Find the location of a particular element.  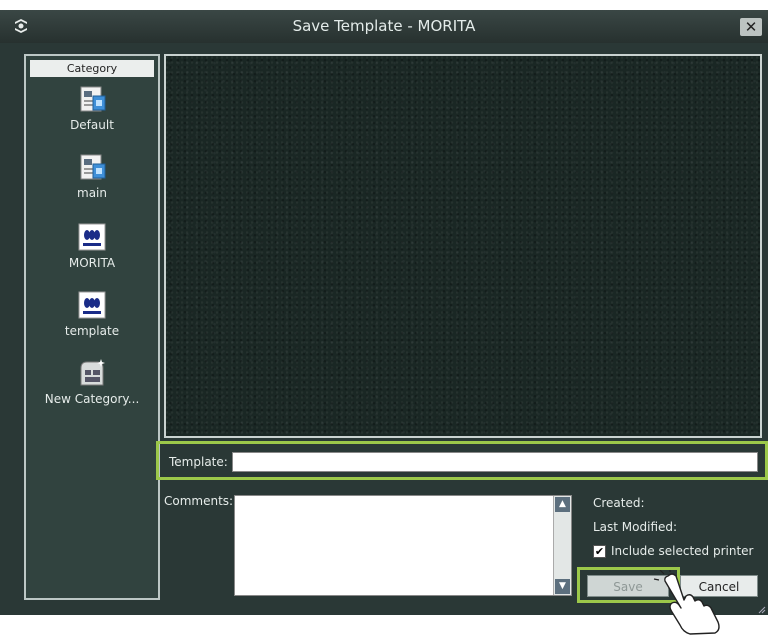

comments-textarea: ▲ ▼ is located at coordinates (403, 545).